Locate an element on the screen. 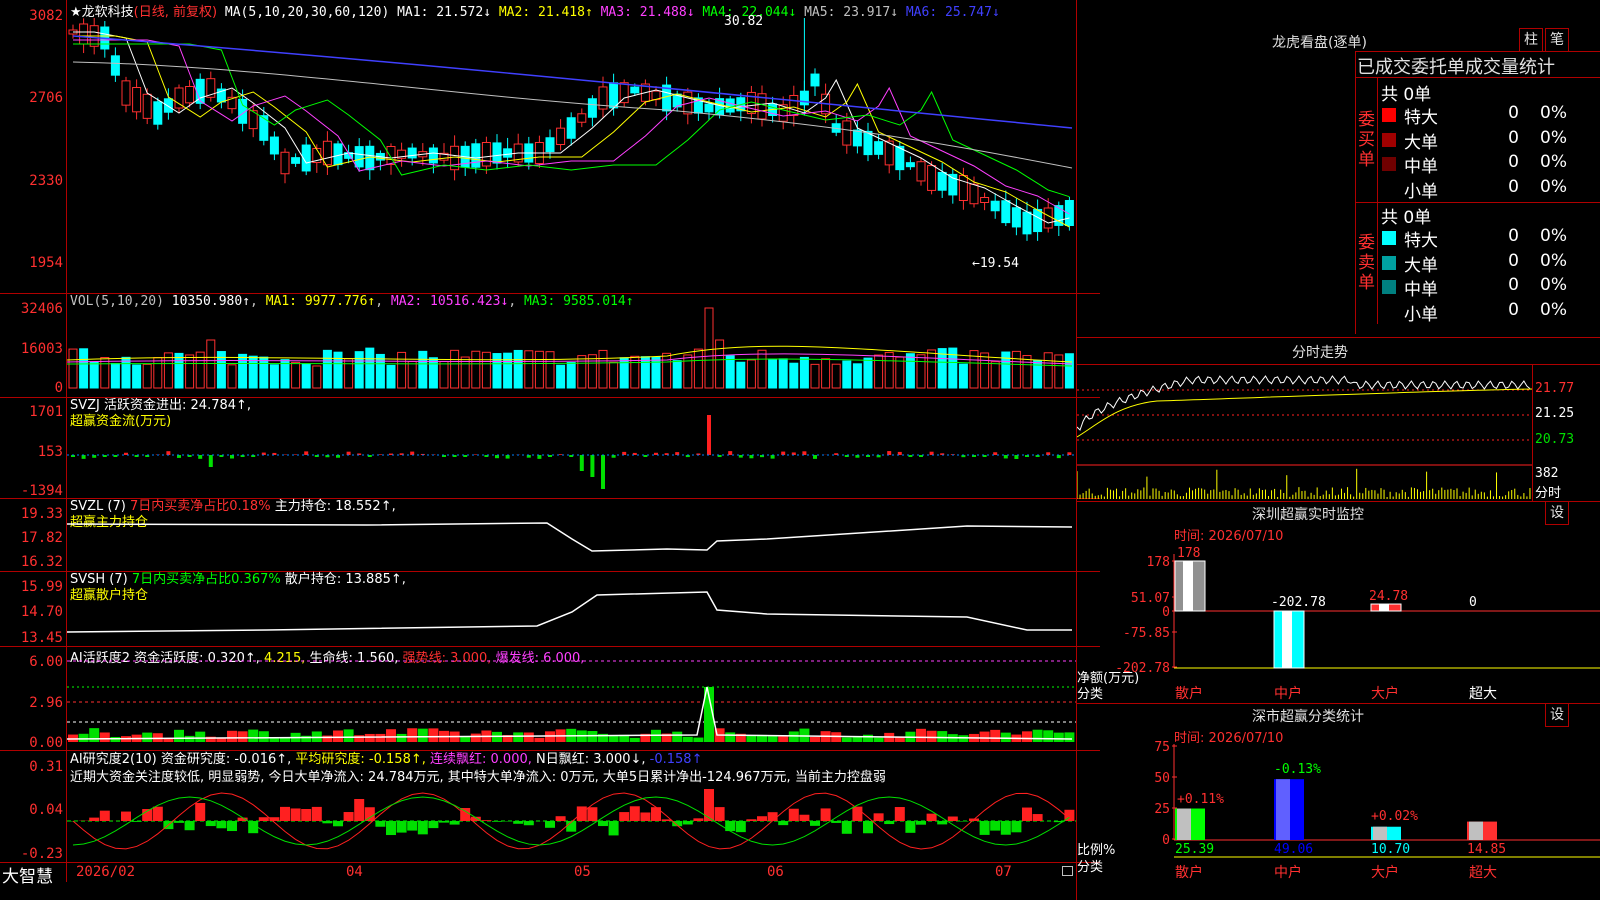 This screenshot has width=1600, height=900. high-price-marker: 30.82 is located at coordinates (744, 21).